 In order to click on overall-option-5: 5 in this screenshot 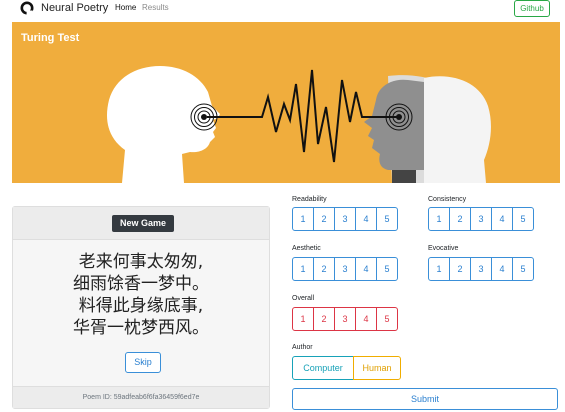, I will do `click(387, 319)`.